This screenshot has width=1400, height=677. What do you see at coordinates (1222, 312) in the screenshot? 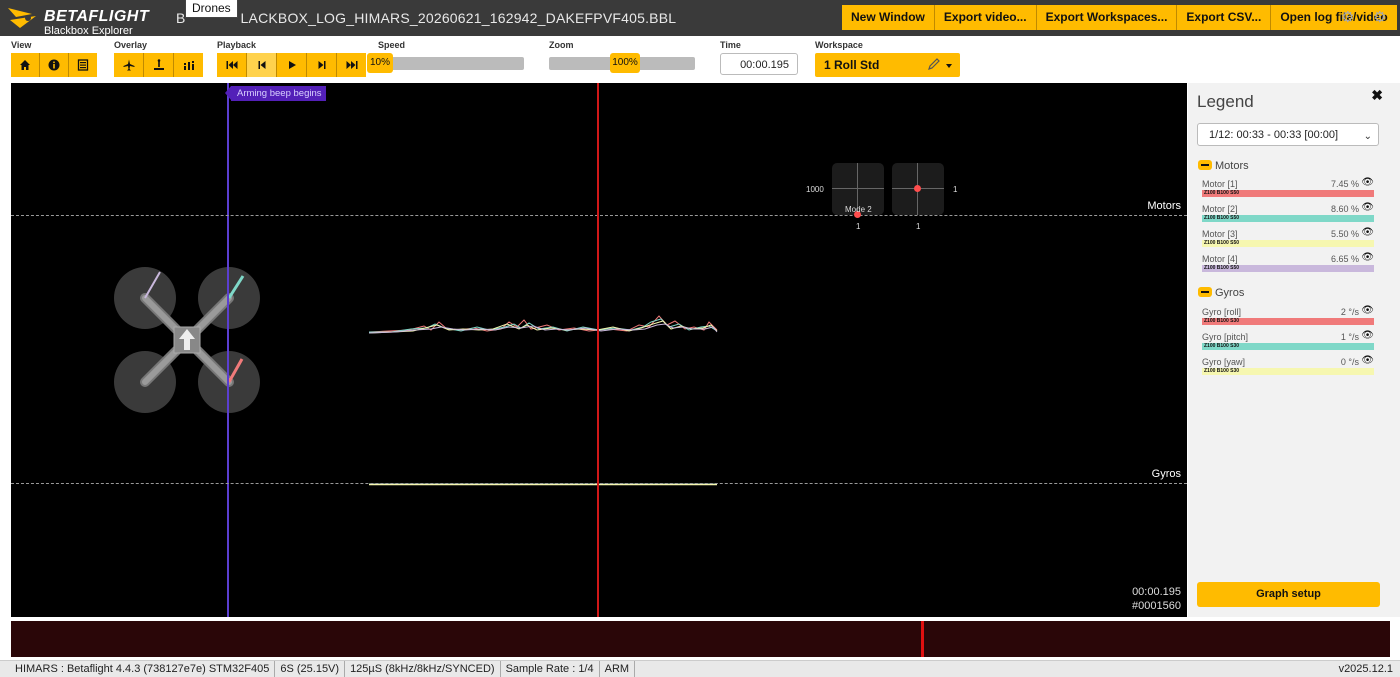
I see `legend-item-name: Gyro [roll]` at bounding box center [1222, 312].